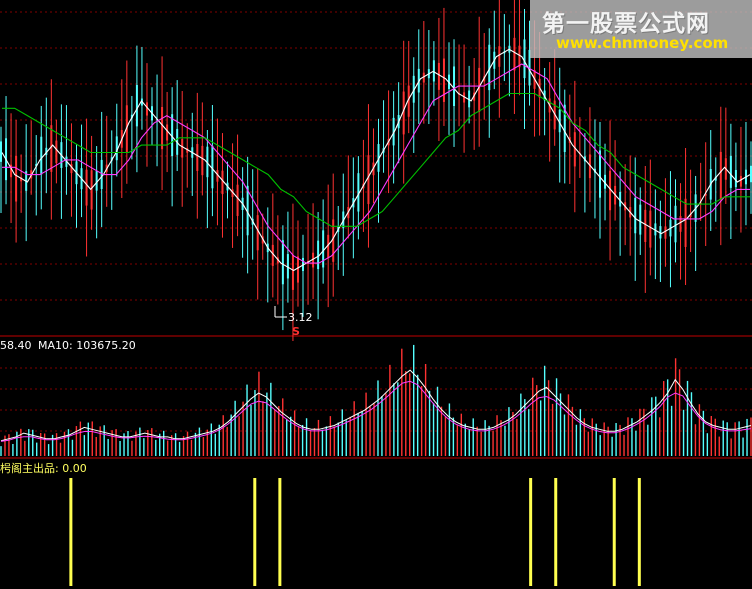 This screenshot has width=752, height=589. I want to click on watermark-title: 第一股票公式网, so click(626, 24).